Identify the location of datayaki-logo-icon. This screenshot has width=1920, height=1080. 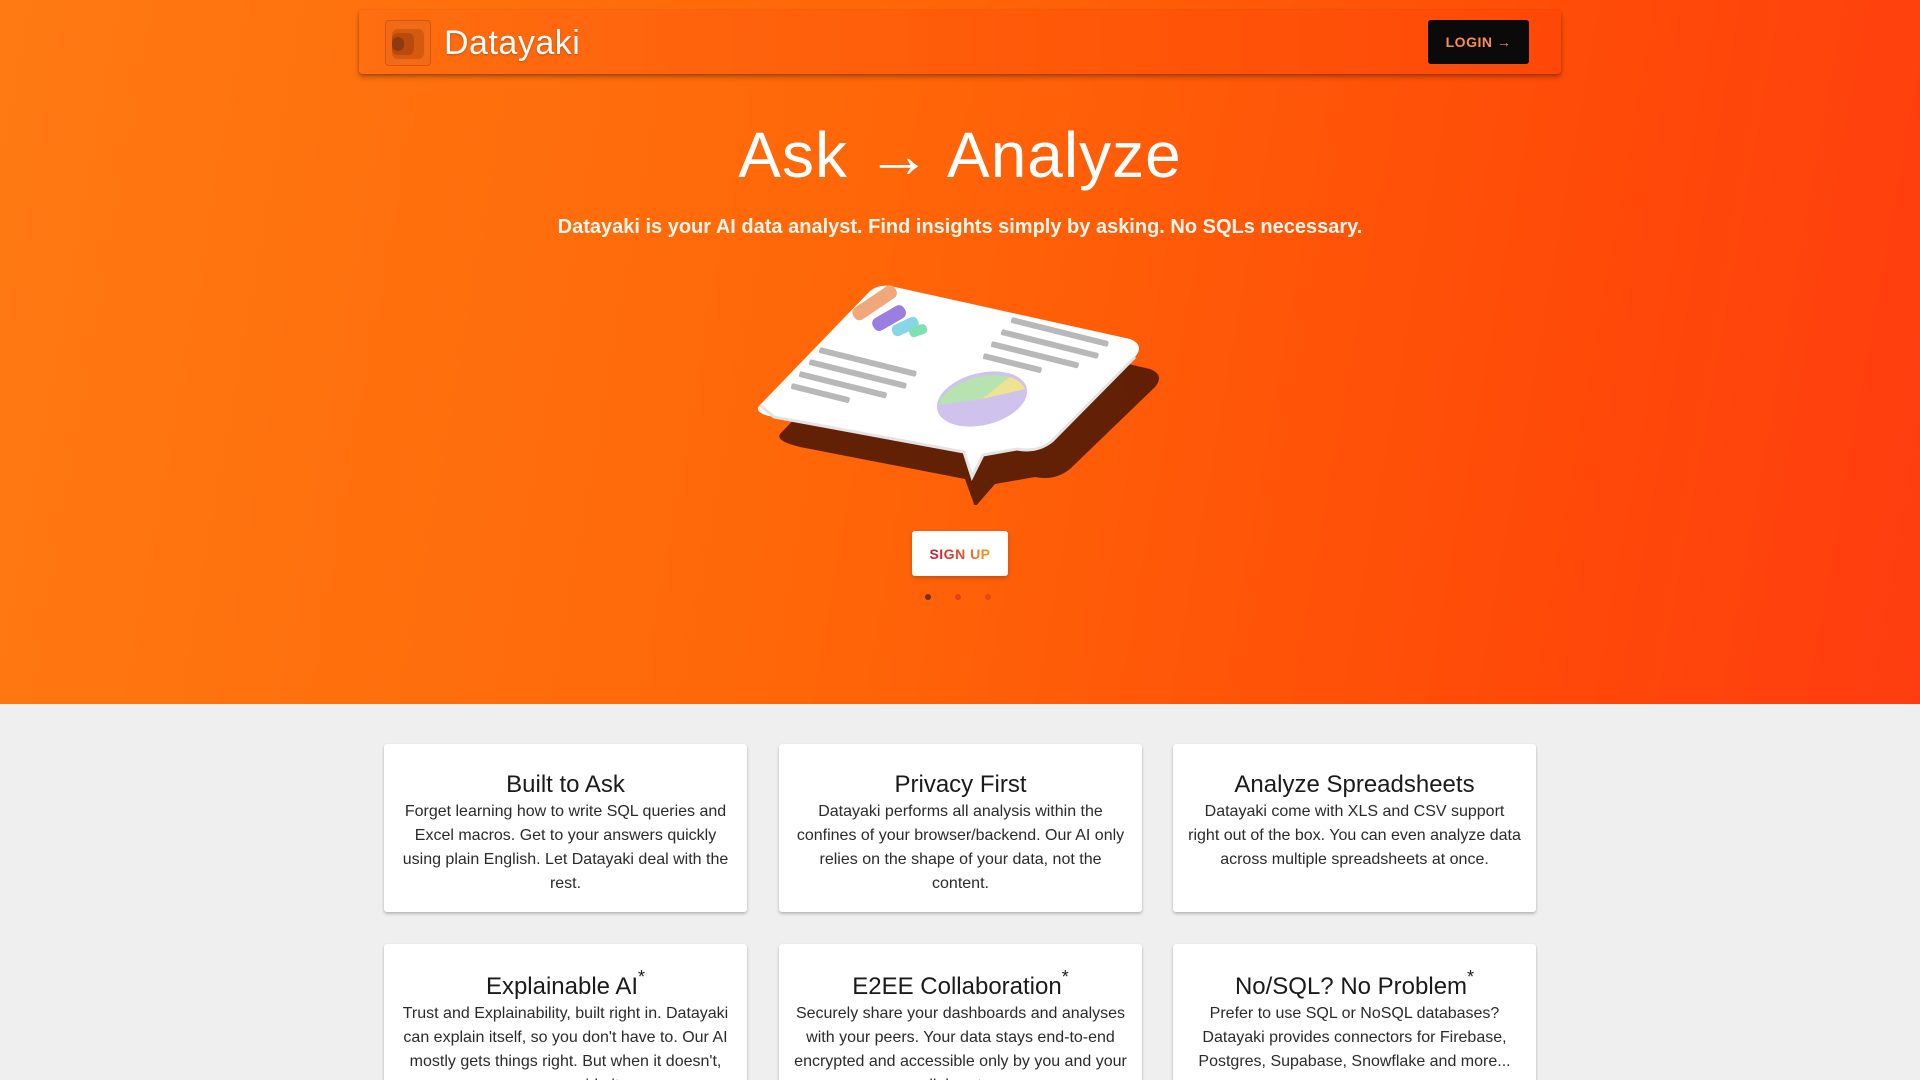
(408, 43).